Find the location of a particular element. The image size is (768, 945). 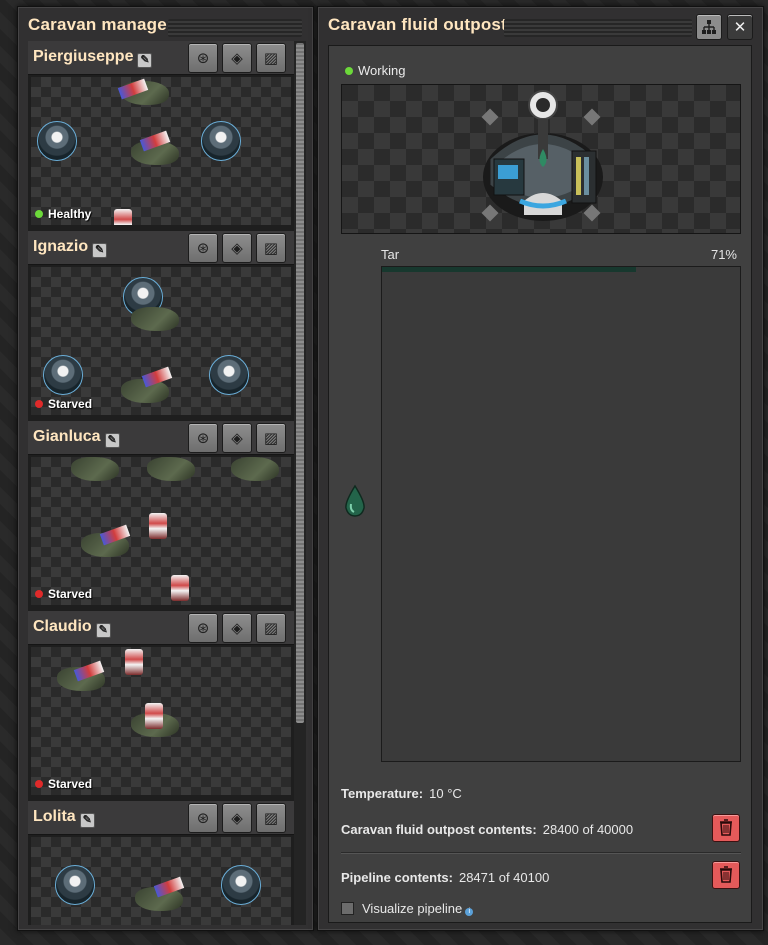

caravan-header: Lolita ✎ ⊛ ◈ ▨ is located at coordinates (161, 818).